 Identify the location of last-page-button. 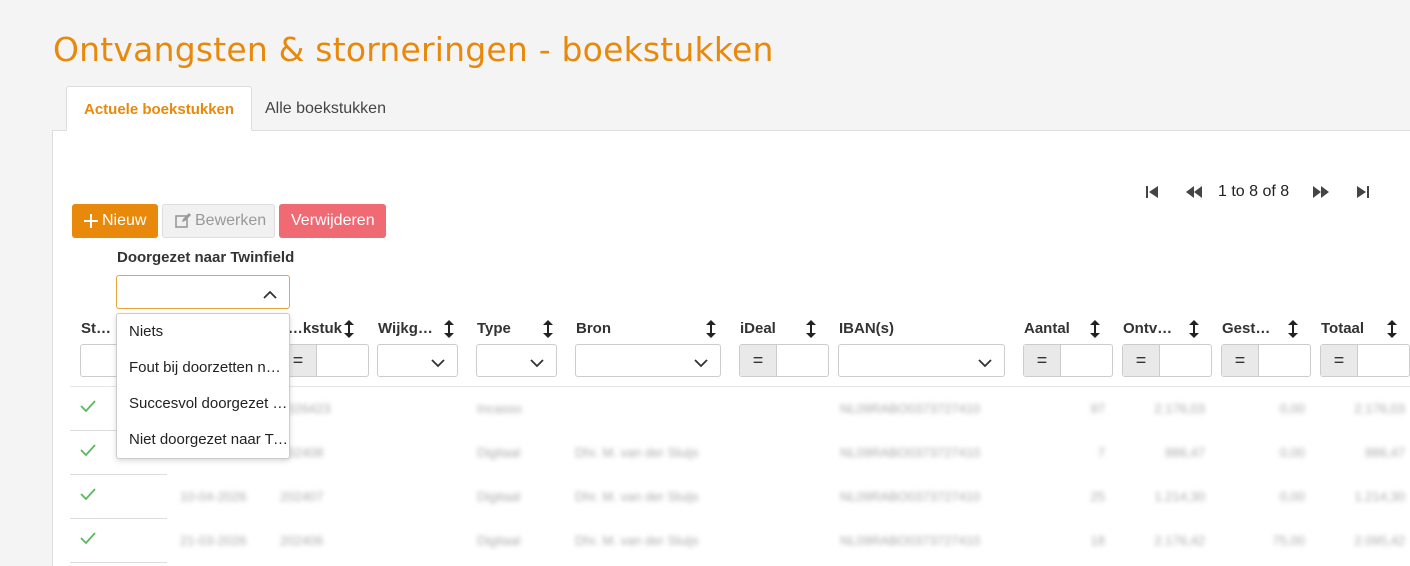
(1363, 192).